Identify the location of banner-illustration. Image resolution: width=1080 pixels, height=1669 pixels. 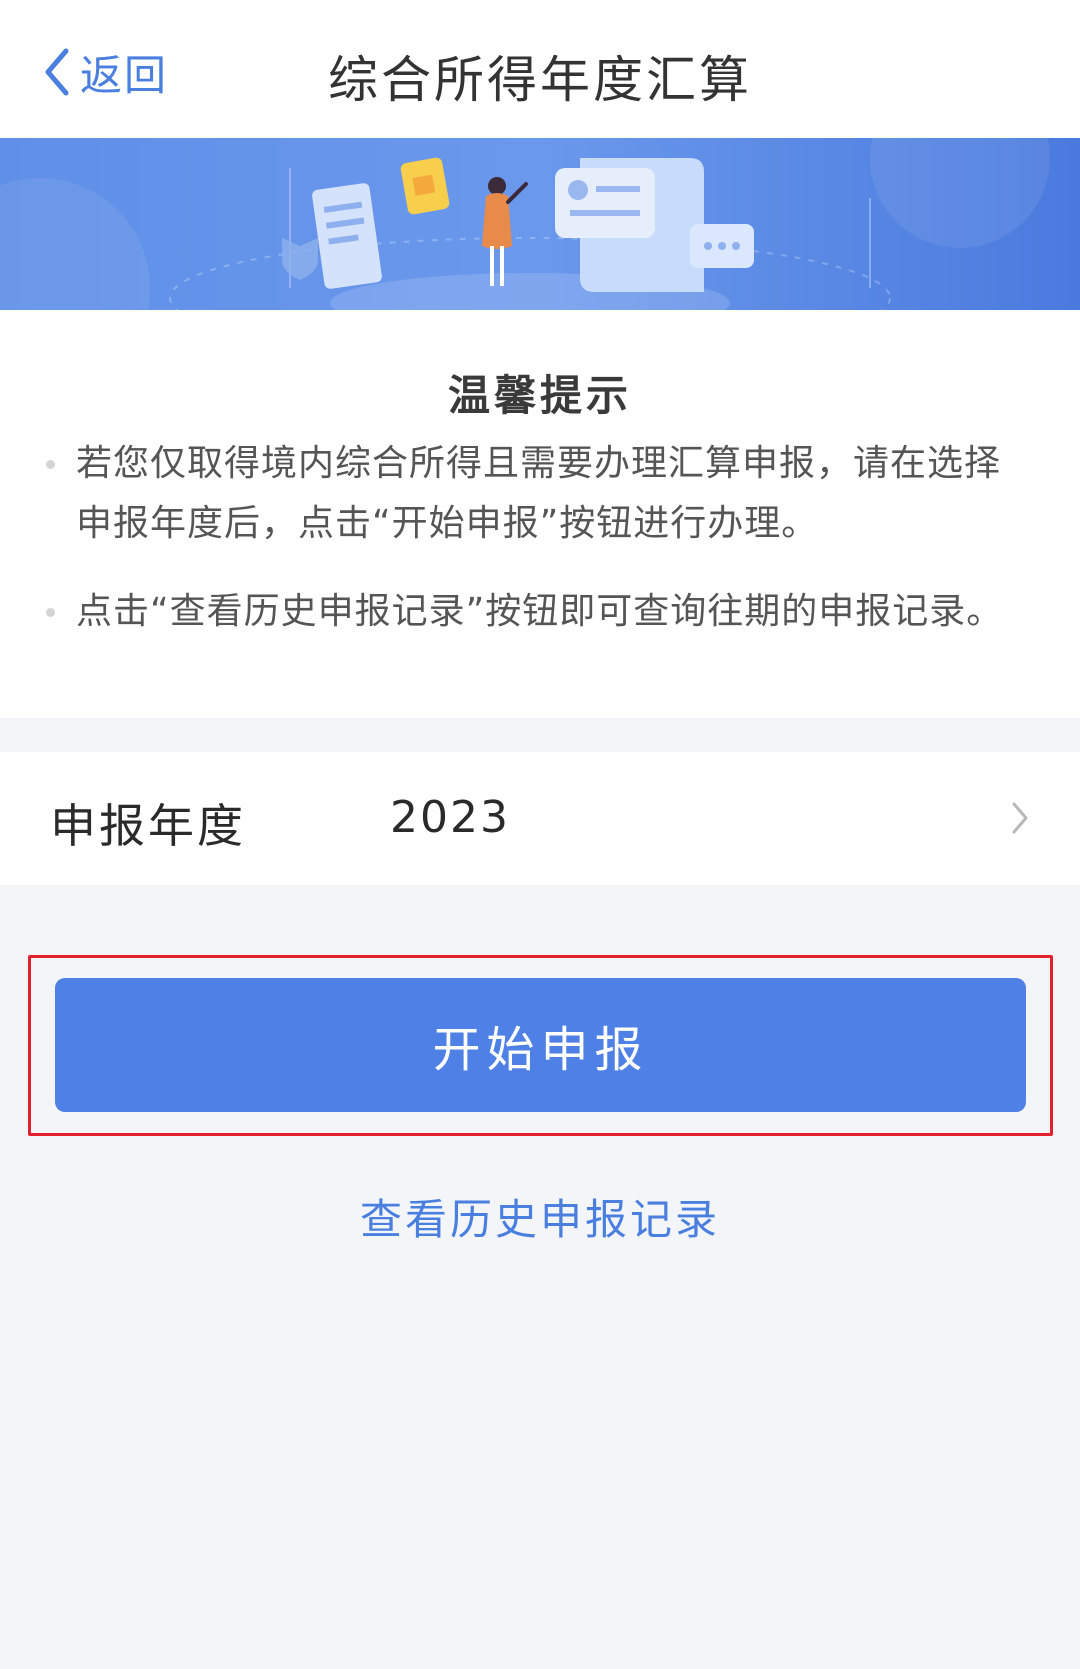
(540, 224).